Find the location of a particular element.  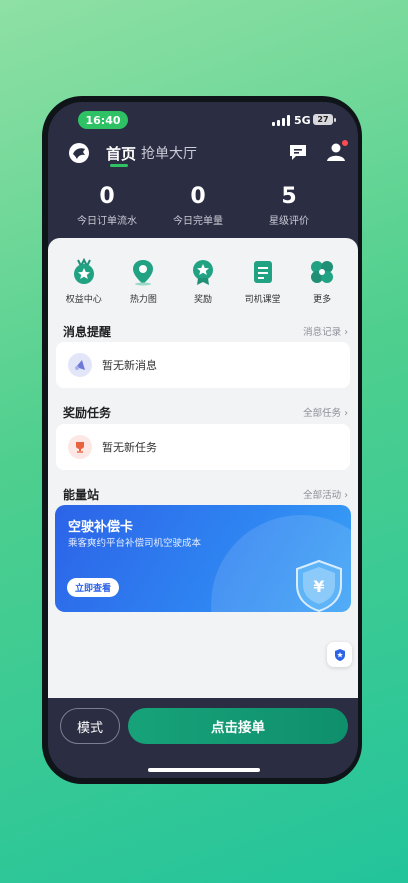

quick-label: 权益中心 is located at coordinates (83, 300).